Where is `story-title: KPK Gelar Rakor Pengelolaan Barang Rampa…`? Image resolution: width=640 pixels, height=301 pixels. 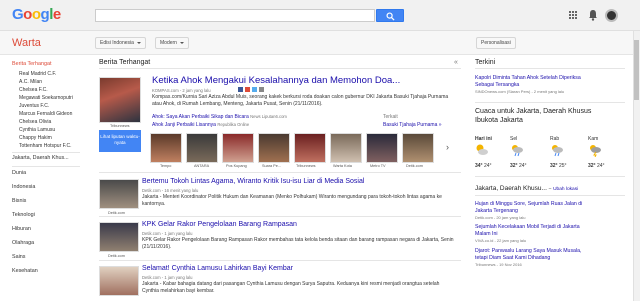 story-title: KPK Gelar Rakor Pengelolaan Barang Rampa… is located at coordinates (219, 224).